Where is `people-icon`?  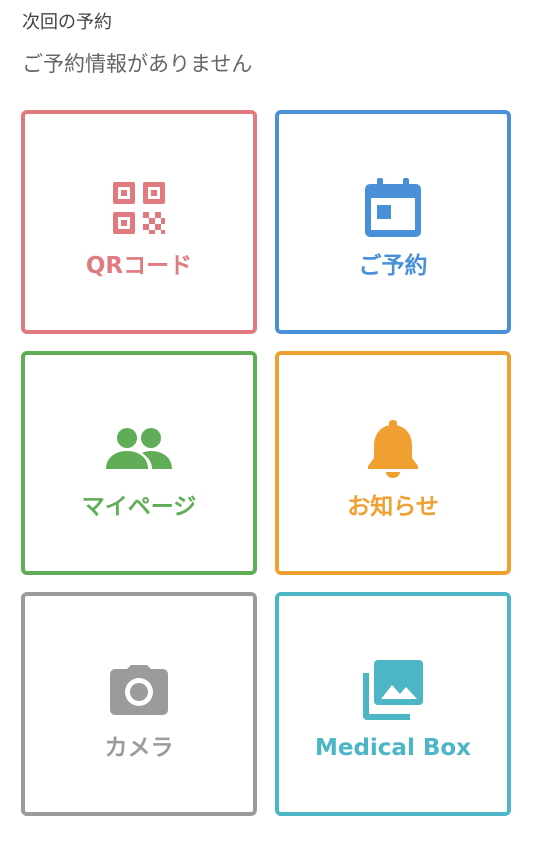 people-icon is located at coordinates (139, 449).